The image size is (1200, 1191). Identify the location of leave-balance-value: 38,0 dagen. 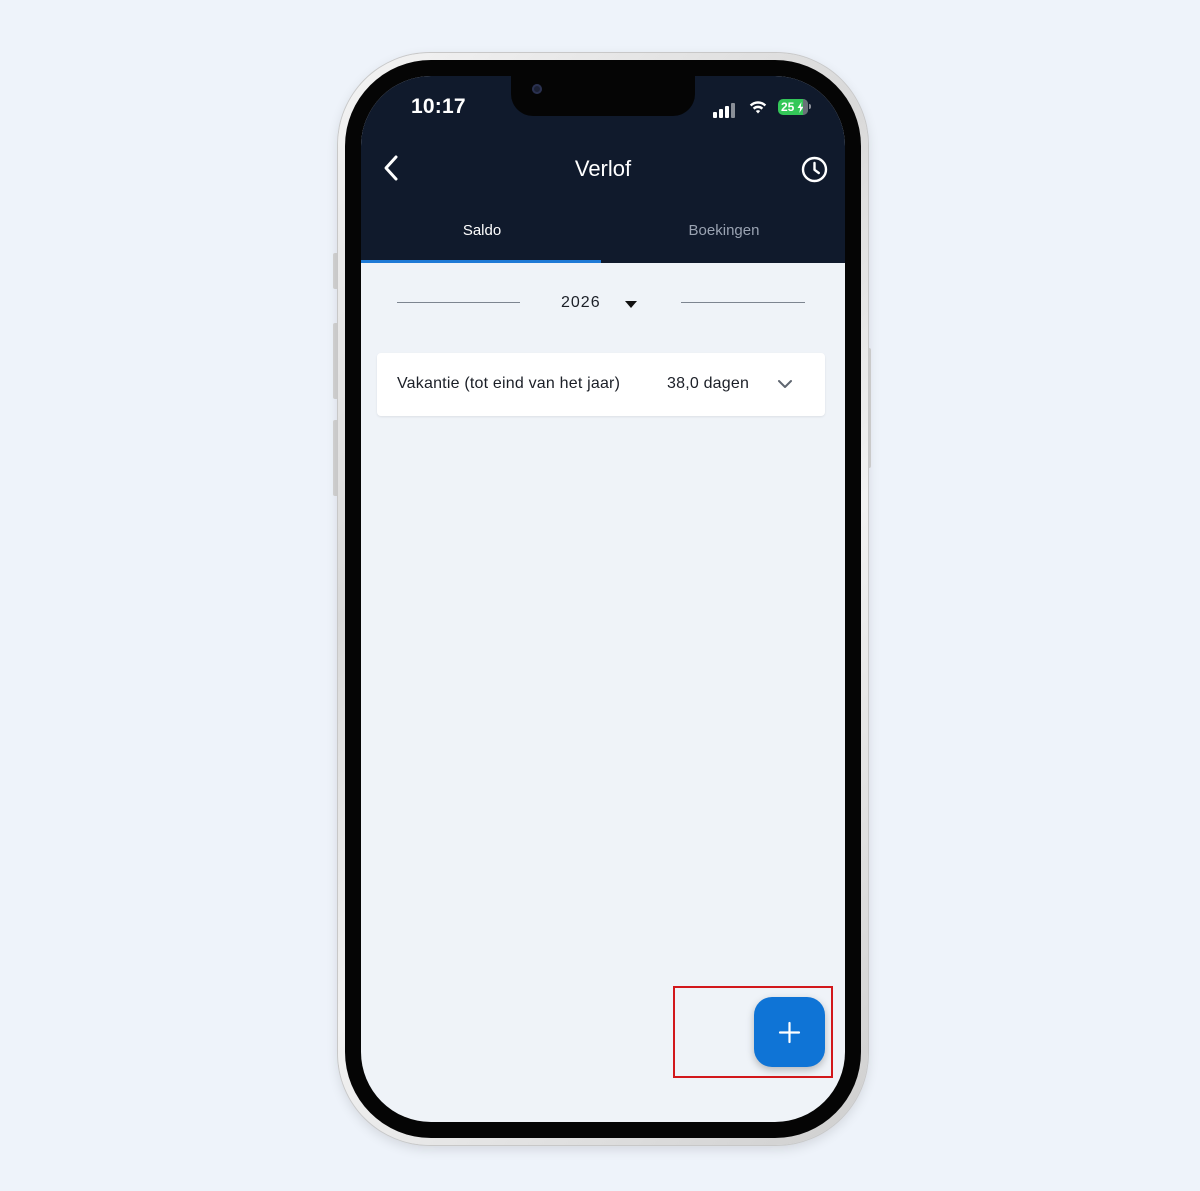
(708, 383).